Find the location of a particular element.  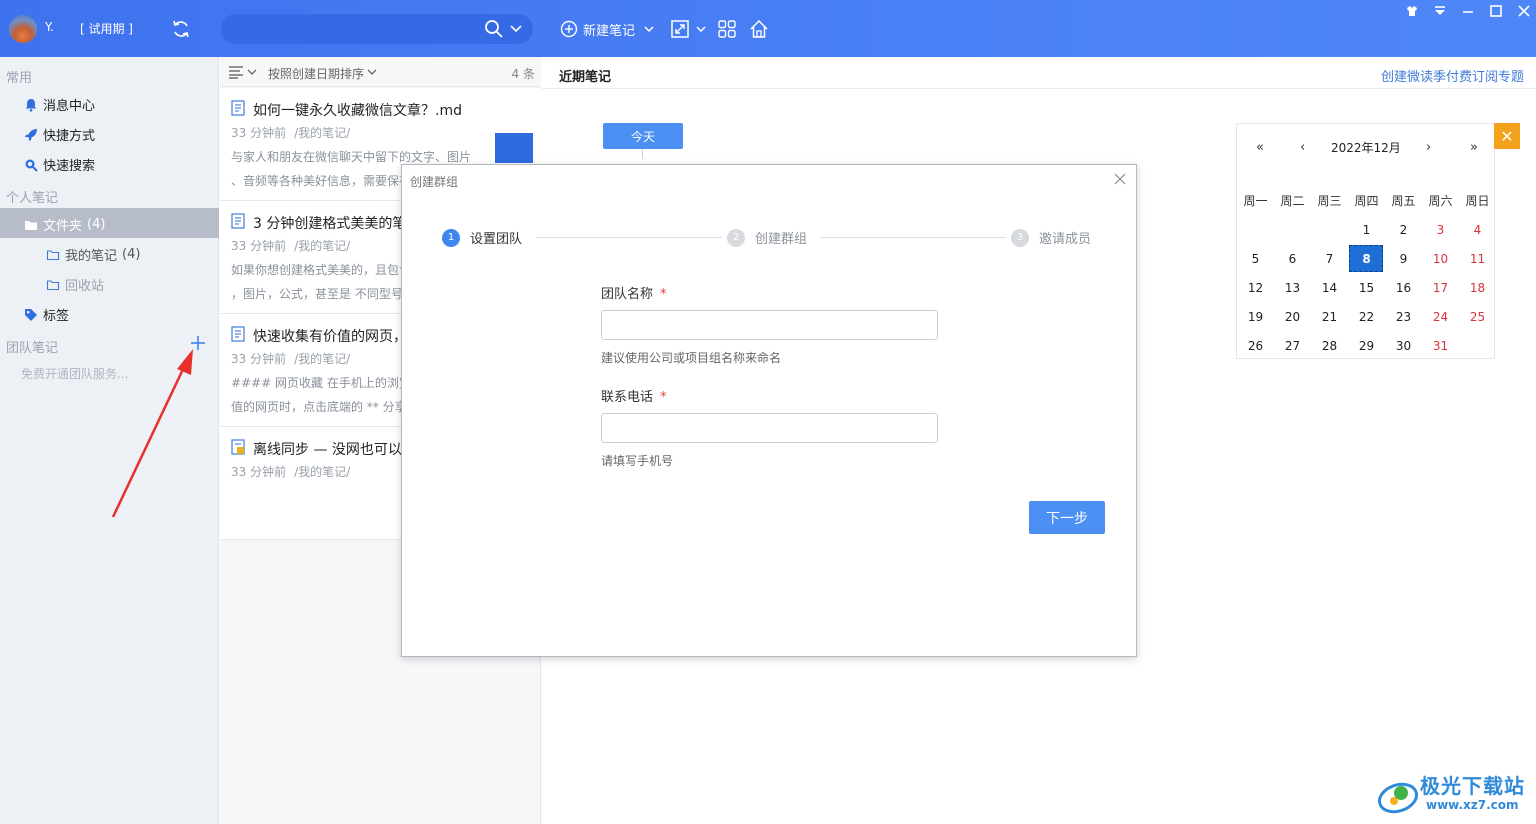

next-month-button: › is located at coordinates (1428, 147).